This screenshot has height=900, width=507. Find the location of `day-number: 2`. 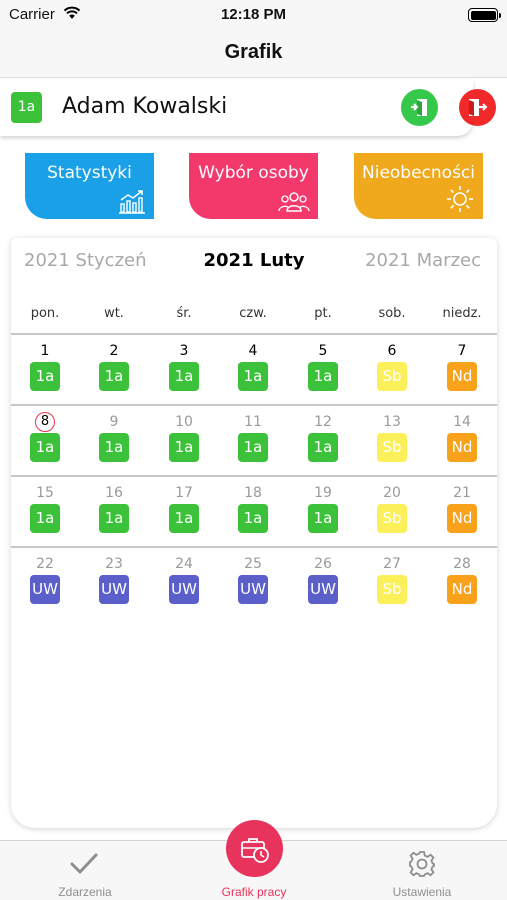

day-number: 2 is located at coordinates (114, 351).